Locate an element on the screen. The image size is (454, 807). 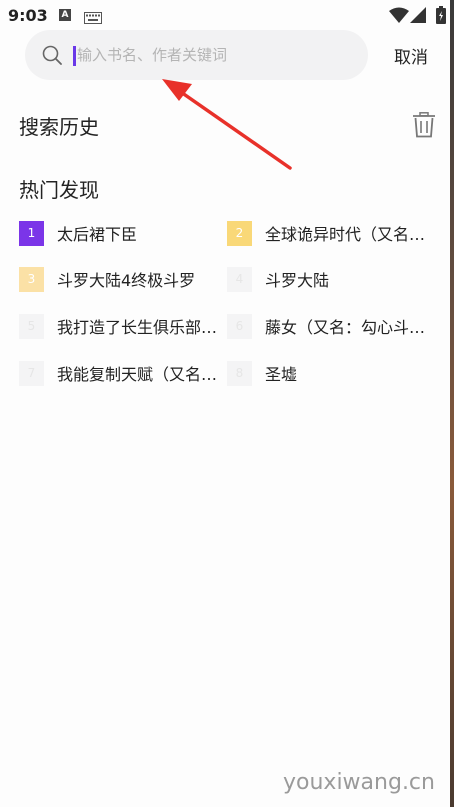
rank-badge: 1 is located at coordinates (31, 233).